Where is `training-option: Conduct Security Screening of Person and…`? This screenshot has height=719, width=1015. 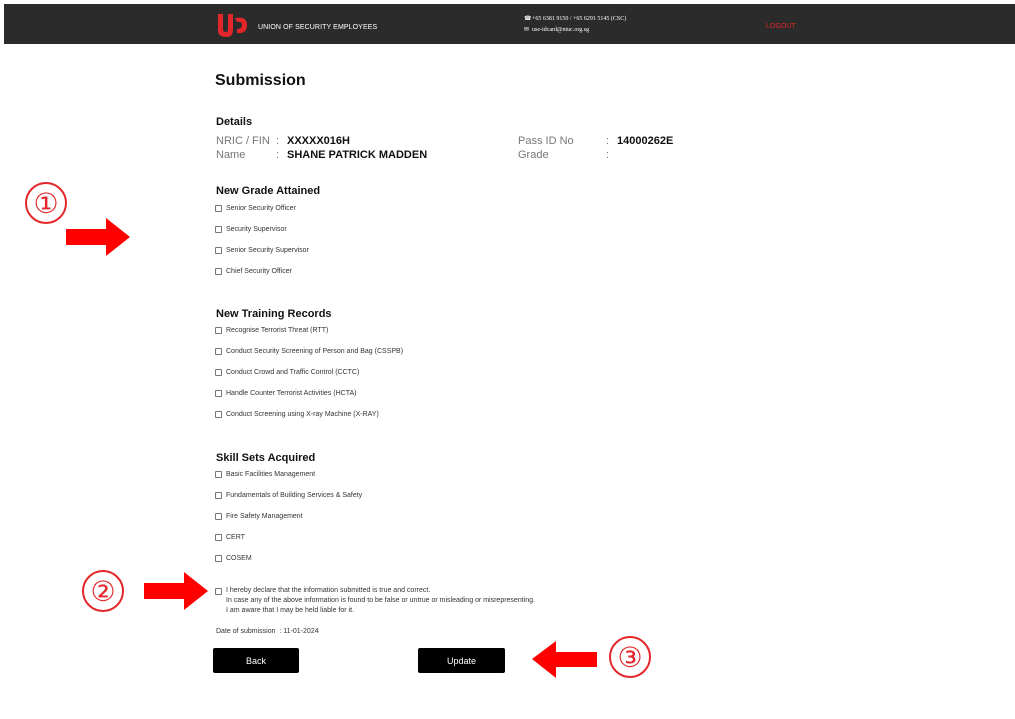 training-option: Conduct Security Screening of Person and… is located at coordinates (309, 351).